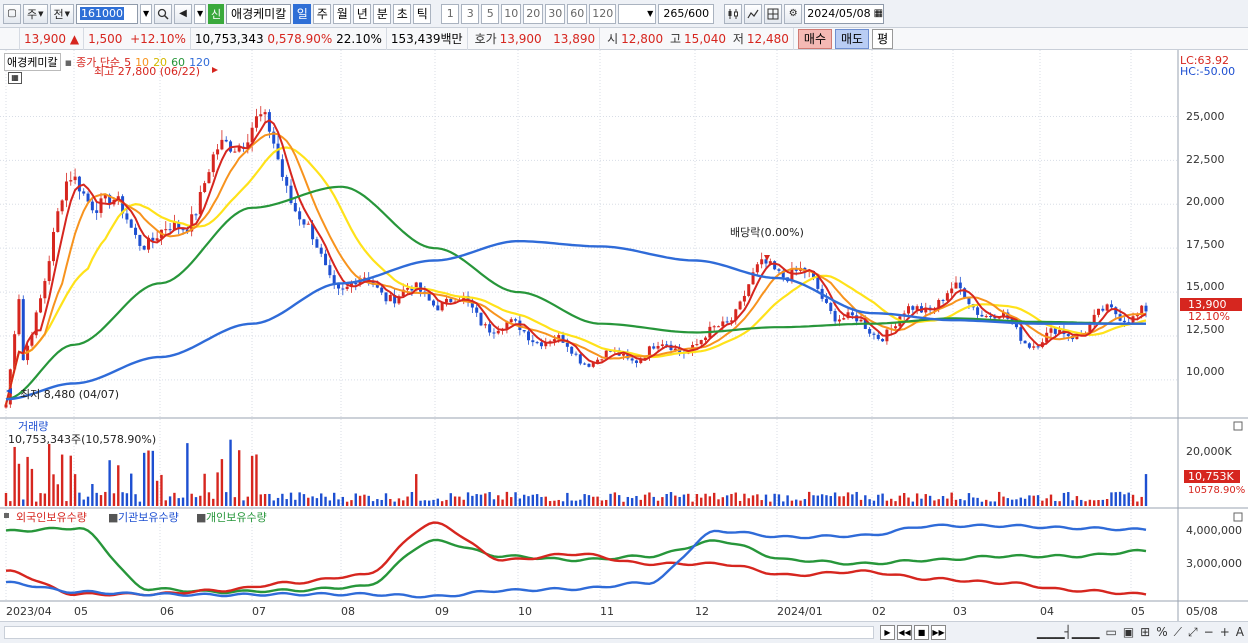  What do you see at coordinates (236, 517) in the screenshot?
I see `legend-individual: 개인보유수량` at bounding box center [236, 517].